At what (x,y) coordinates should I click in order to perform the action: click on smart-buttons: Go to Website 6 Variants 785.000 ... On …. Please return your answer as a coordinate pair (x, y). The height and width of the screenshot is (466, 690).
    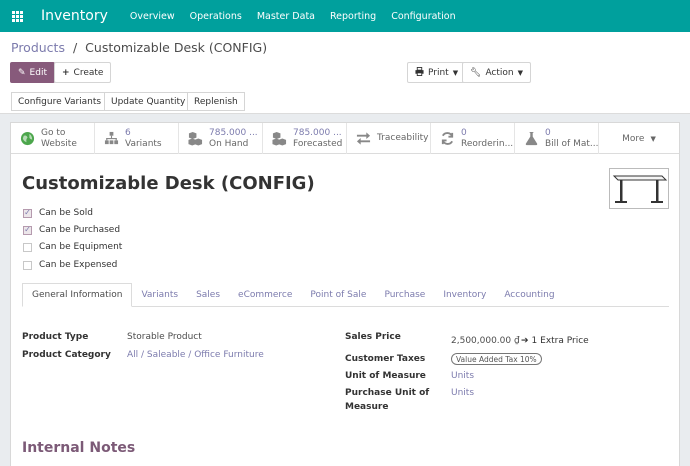
    Looking at the image, I should click on (345, 138).